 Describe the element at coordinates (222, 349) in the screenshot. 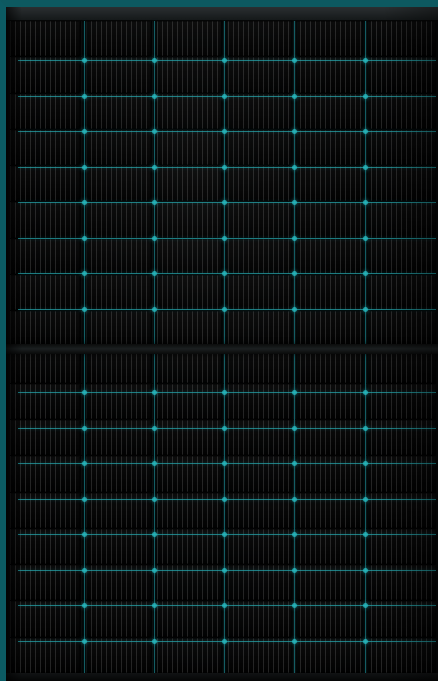

I see `center-junction-bar` at that location.